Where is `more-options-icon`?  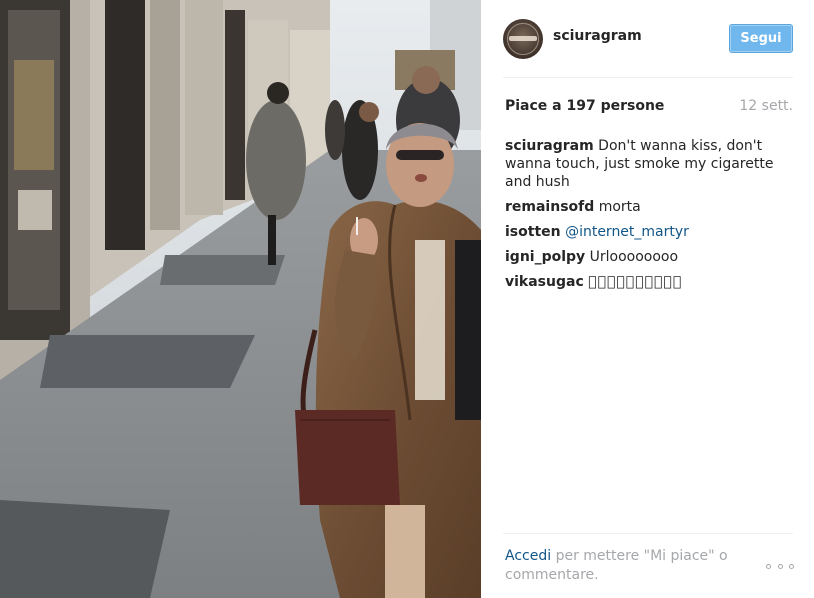
more-options-icon is located at coordinates (780, 566).